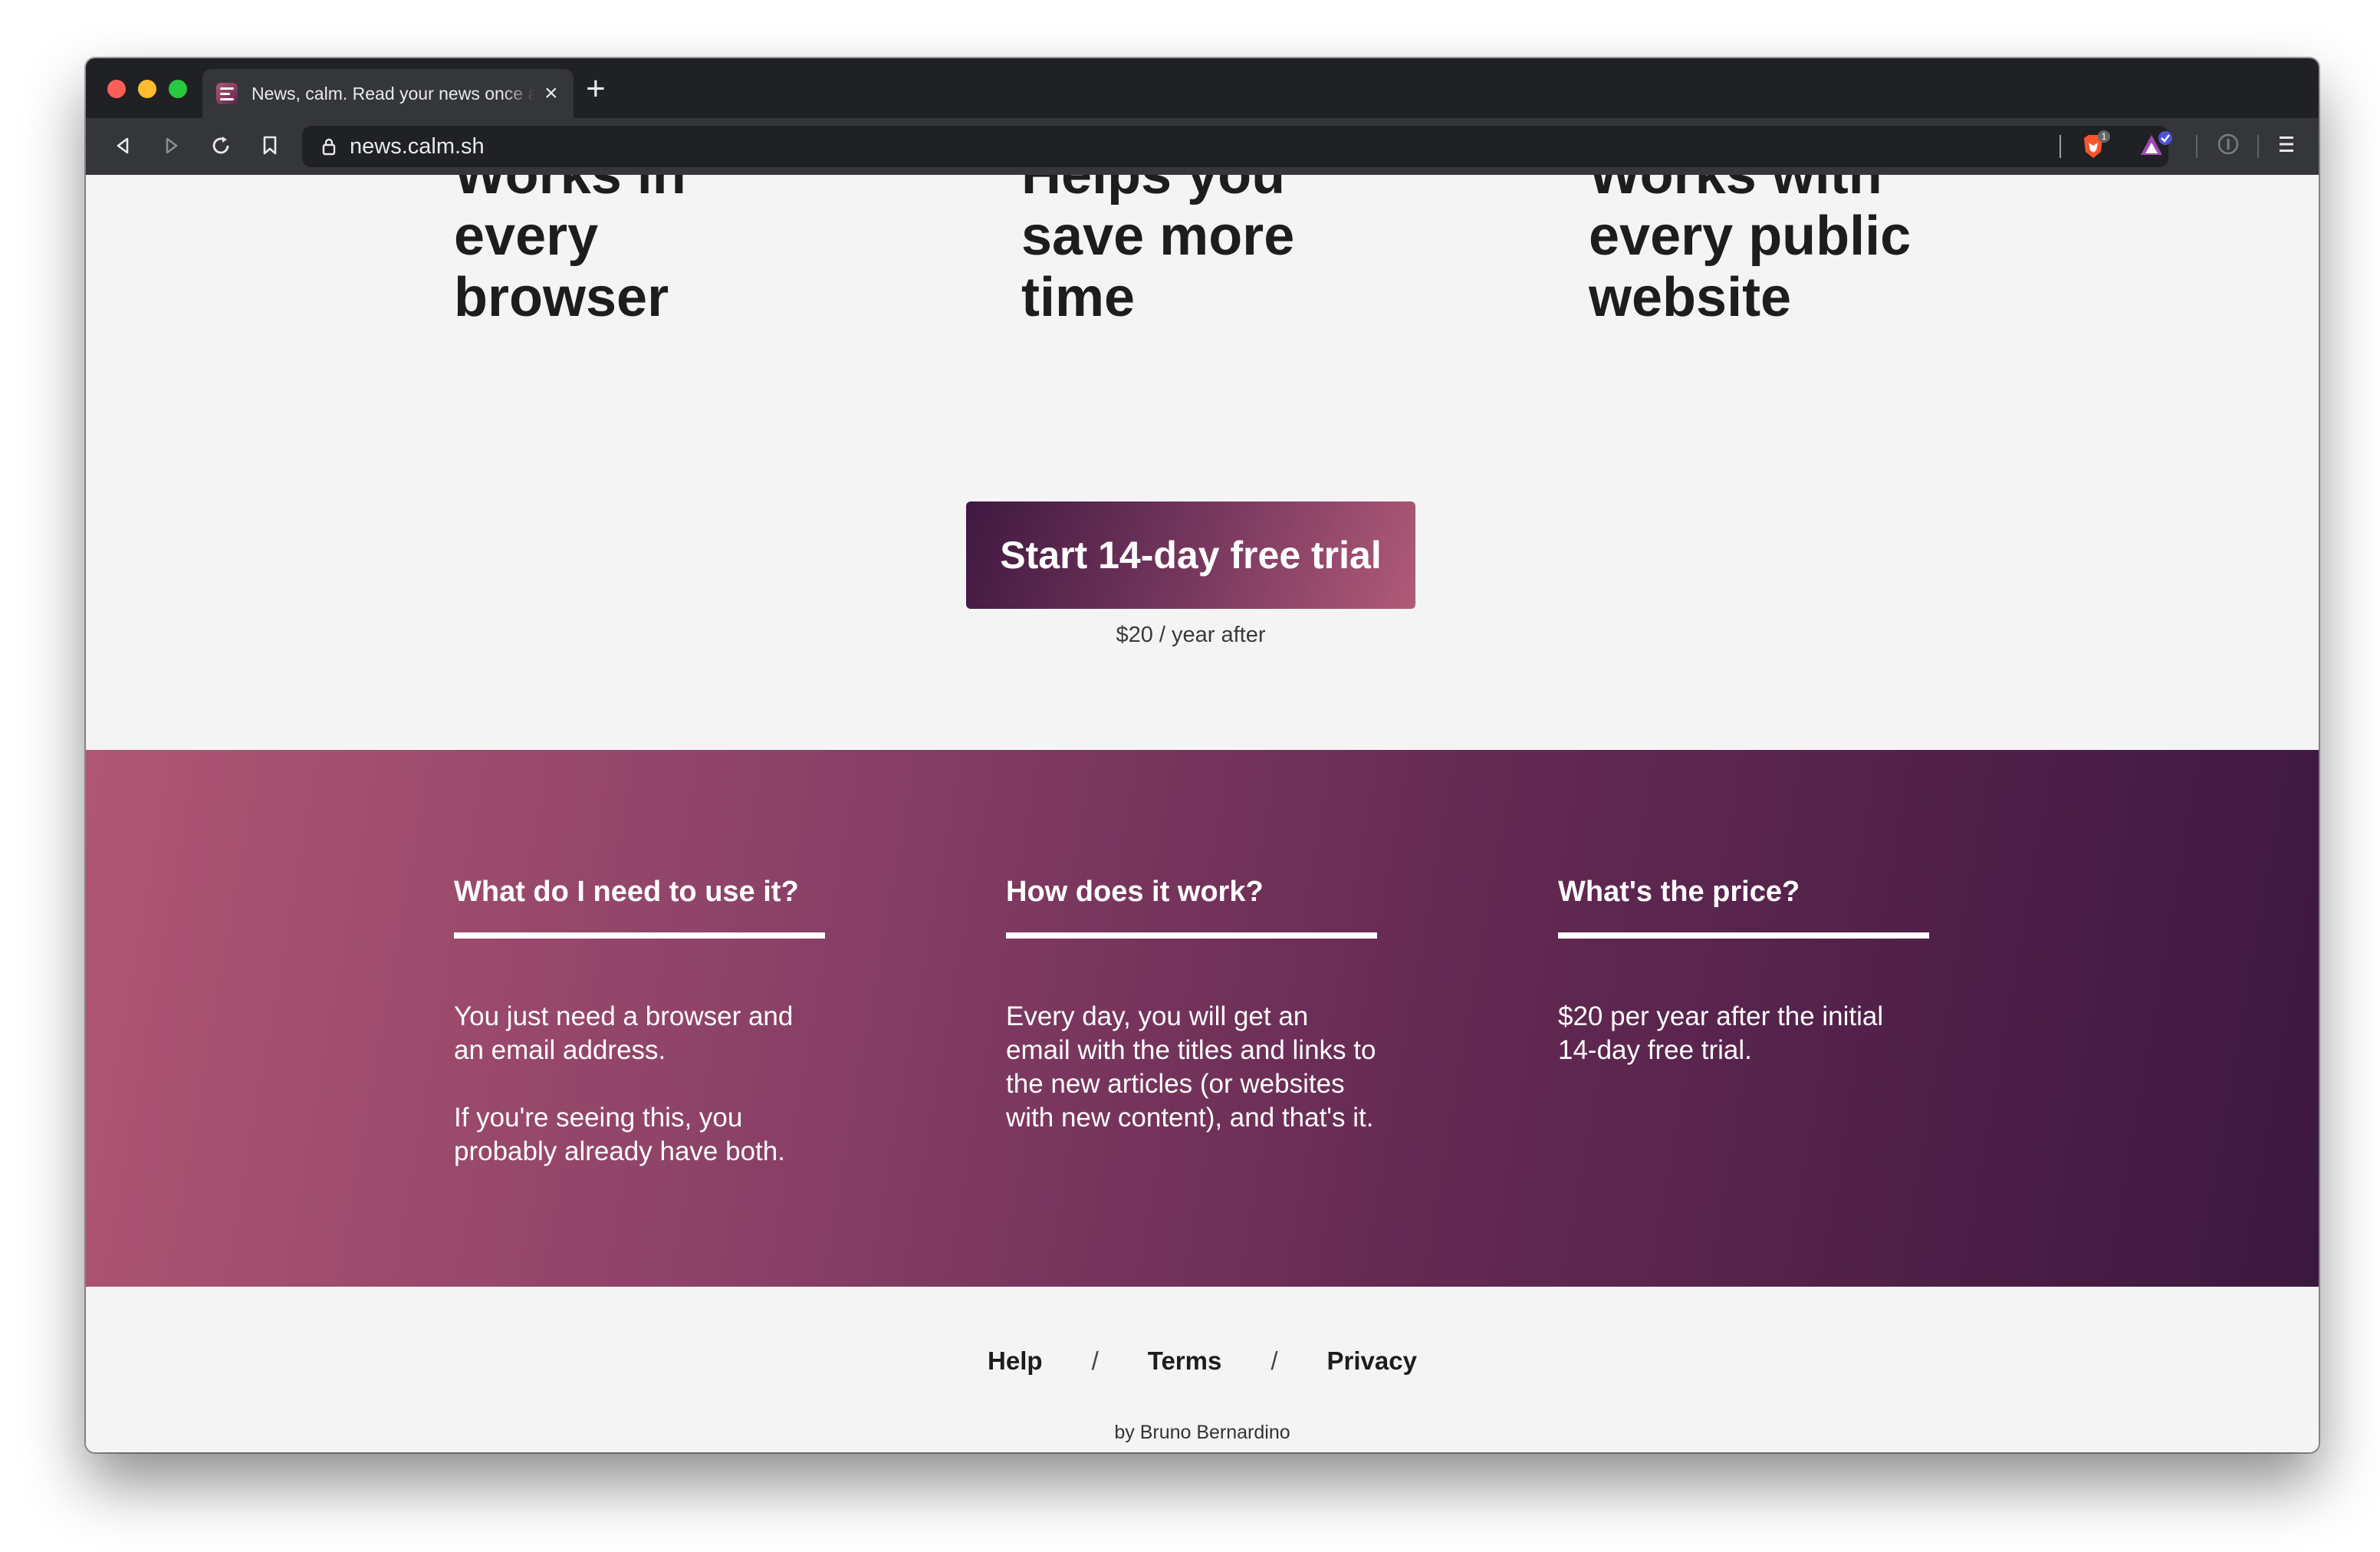  I want to click on brave-shields-button: 1, so click(2094, 145).